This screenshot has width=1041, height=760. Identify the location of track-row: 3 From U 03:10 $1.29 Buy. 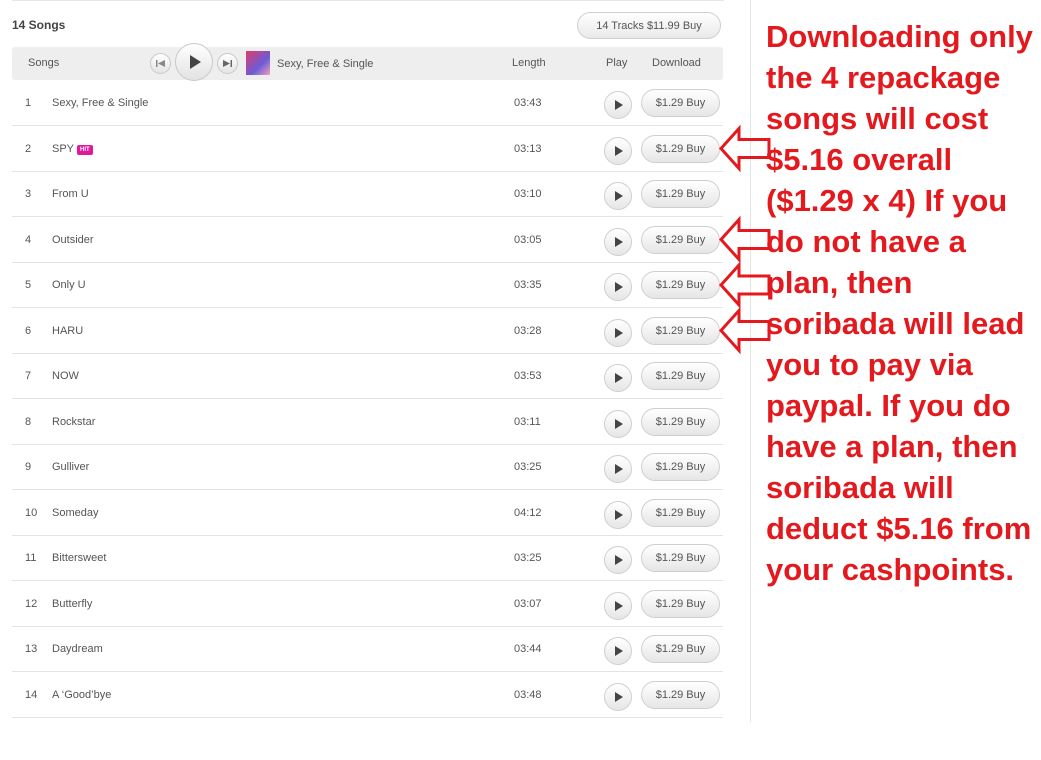
(367, 194).